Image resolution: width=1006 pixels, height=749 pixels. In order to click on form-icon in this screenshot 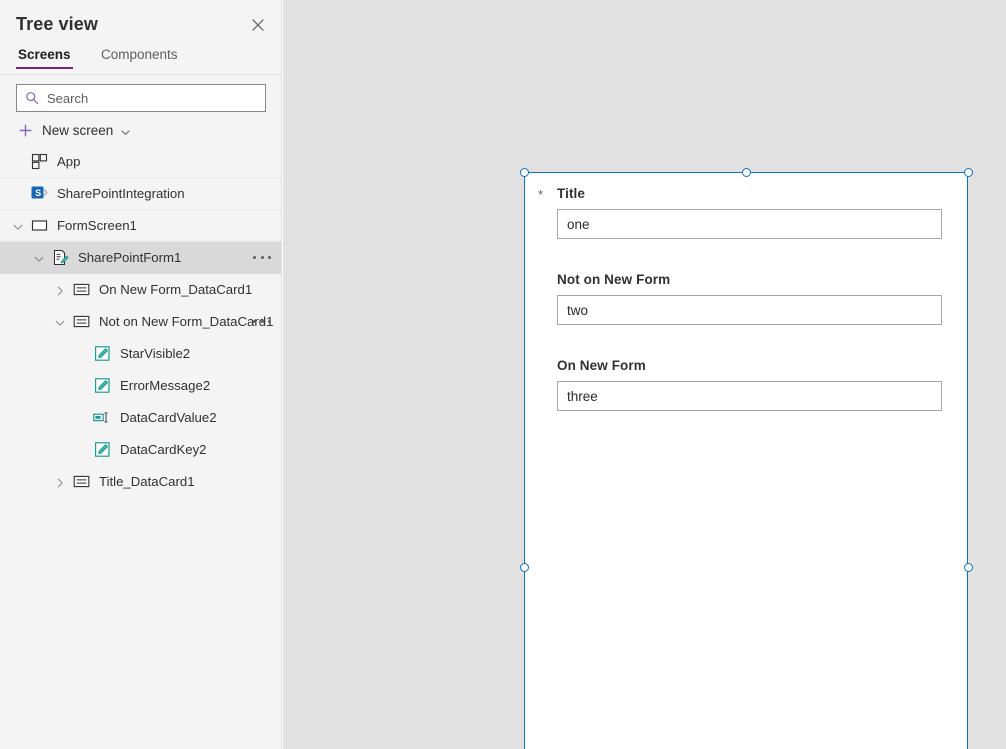, I will do `click(60, 258)`.